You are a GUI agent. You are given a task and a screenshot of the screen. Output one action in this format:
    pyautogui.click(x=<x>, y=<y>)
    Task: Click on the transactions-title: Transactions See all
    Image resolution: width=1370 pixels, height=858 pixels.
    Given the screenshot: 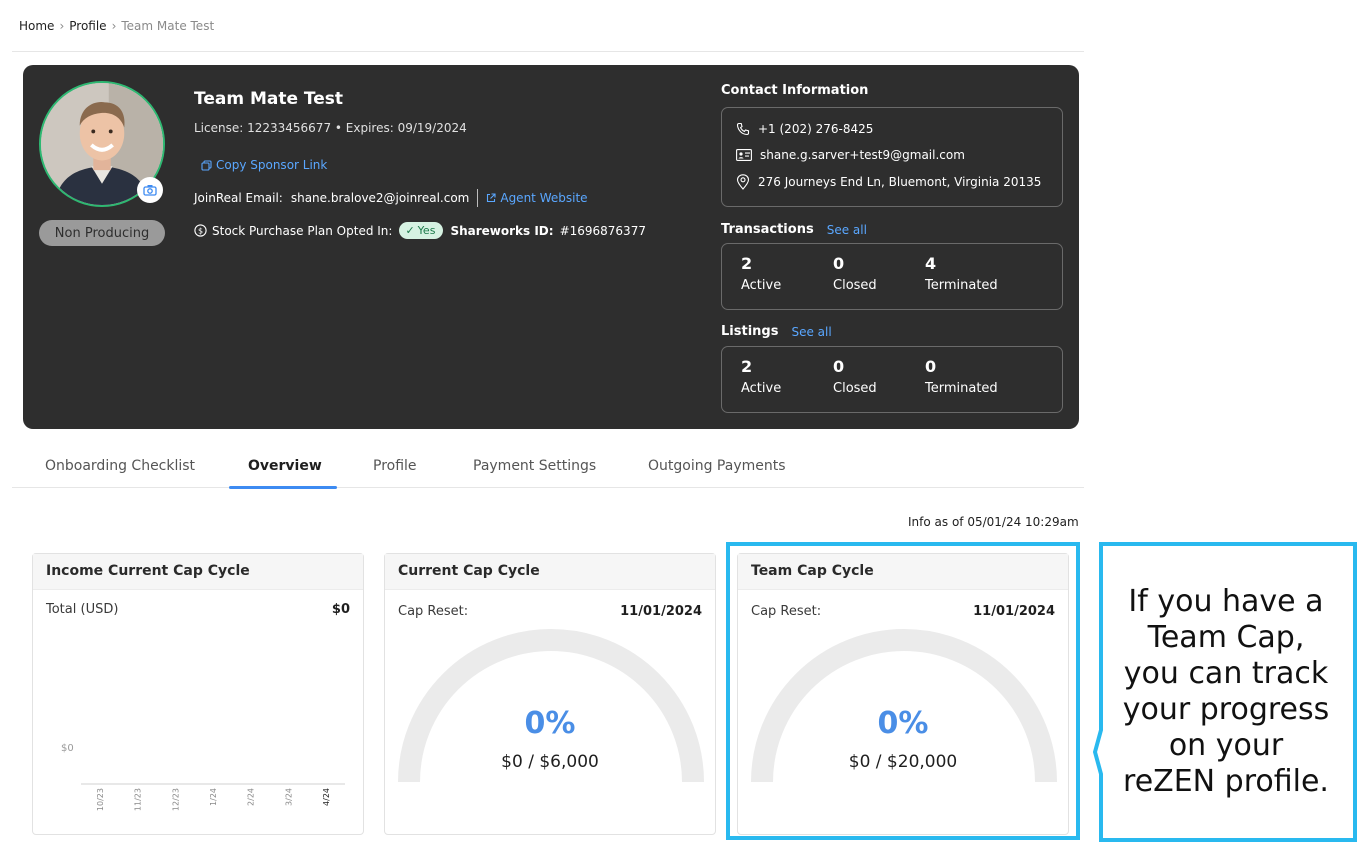 What is the action you would take?
    pyautogui.click(x=794, y=229)
    